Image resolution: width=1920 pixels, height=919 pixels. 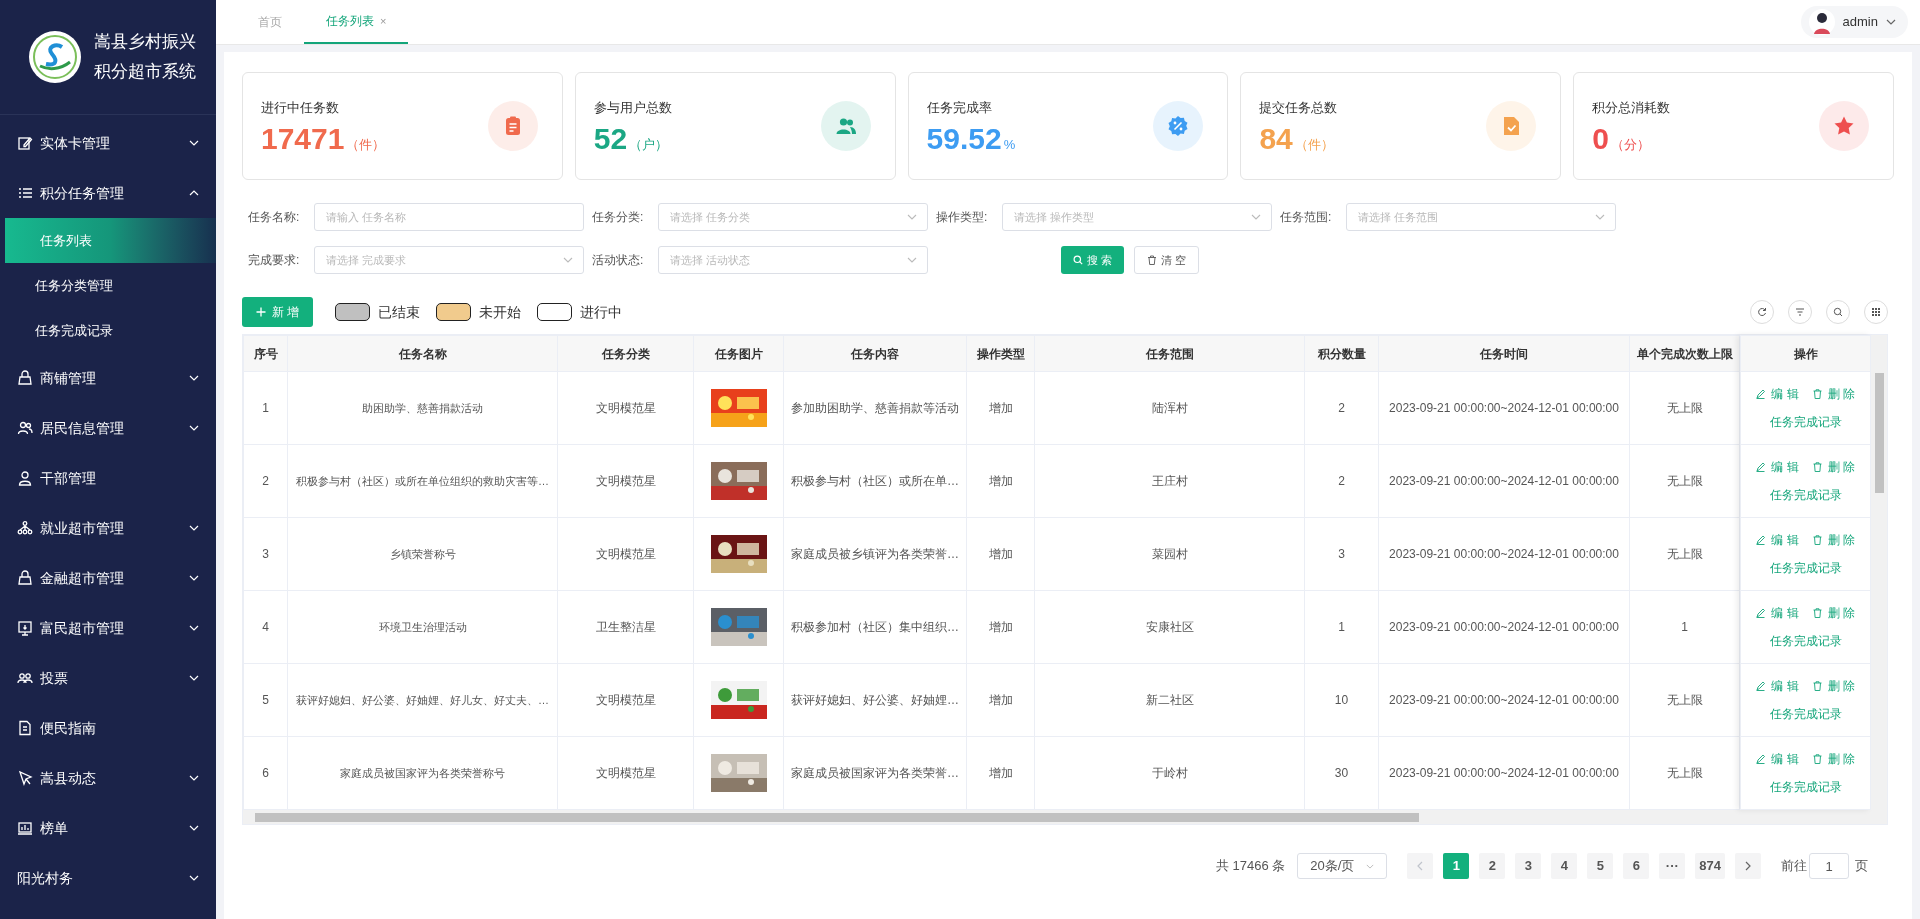 What do you see at coordinates (68, 378) in the screenshot?
I see `menu-label: 商铺管理` at bounding box center [68, 378].